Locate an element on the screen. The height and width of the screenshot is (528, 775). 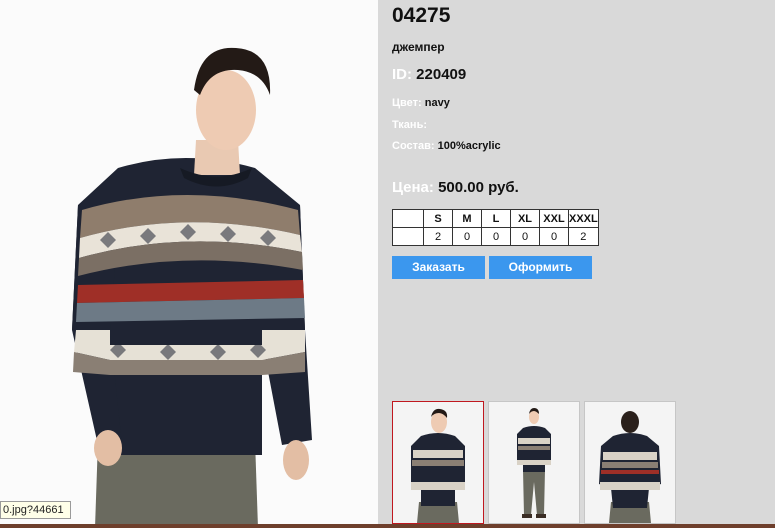
composition-label: Состав: is located at coordinates (413, 146).